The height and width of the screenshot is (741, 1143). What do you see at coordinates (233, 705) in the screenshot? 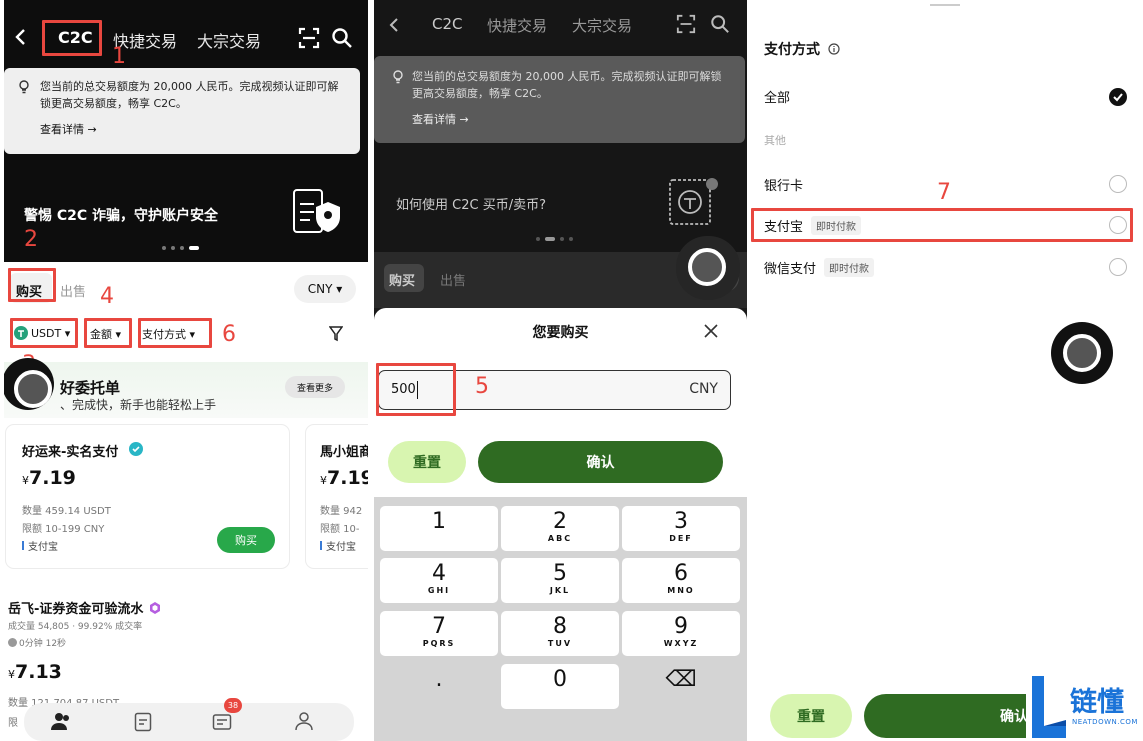
I see `message-count-badge: 38` at bounding box center [233, 705].